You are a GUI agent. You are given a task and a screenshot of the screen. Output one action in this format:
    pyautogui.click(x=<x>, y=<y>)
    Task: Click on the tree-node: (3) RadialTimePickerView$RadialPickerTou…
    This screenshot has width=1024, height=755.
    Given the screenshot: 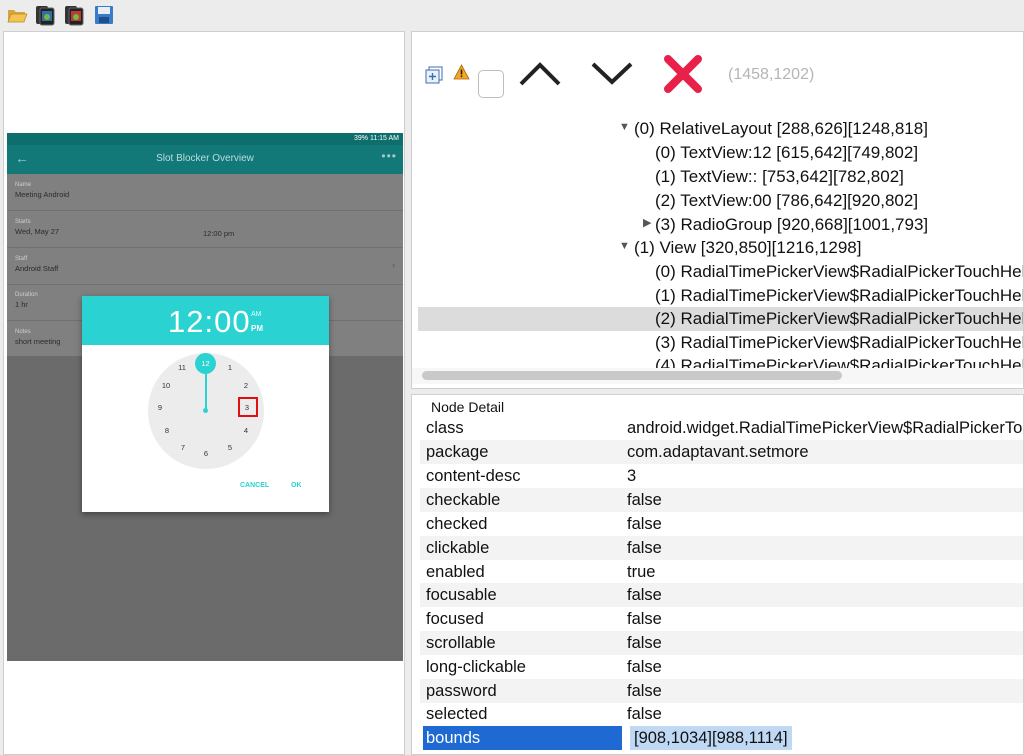 What is the action you would take?
    pyautogui.click(x=839, y=343)
    